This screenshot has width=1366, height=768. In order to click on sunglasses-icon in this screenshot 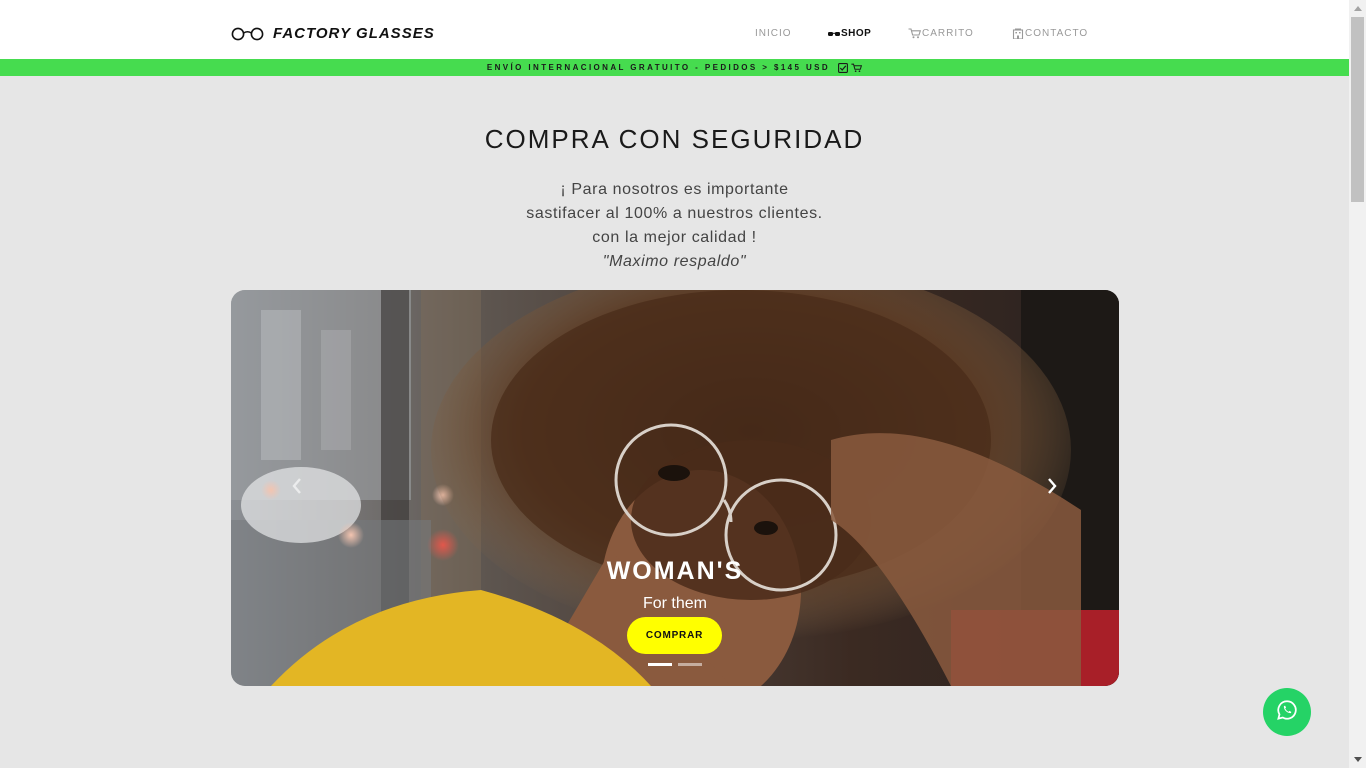, I will do `click(834, 34)`.